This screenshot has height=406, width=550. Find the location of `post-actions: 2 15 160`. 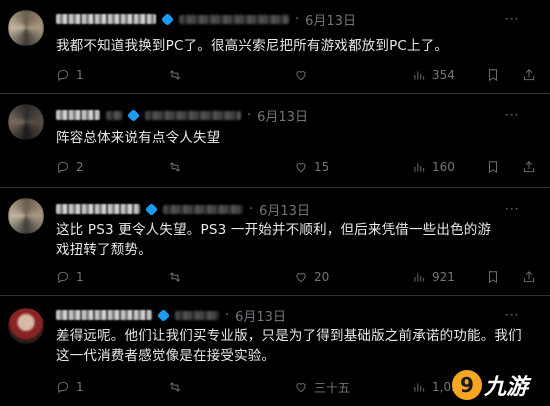

post-actions: 2 15 160 is located at coordinates (281, 167).